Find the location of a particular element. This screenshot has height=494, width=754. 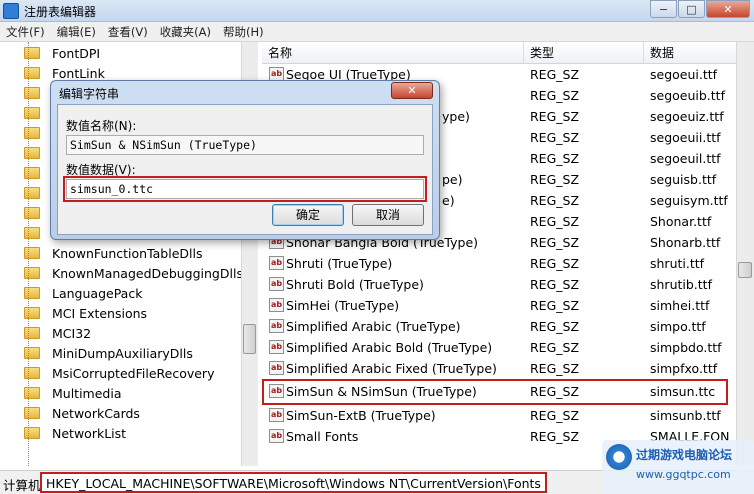

tree-item: NetworkList is located at coordinates (75, 433).